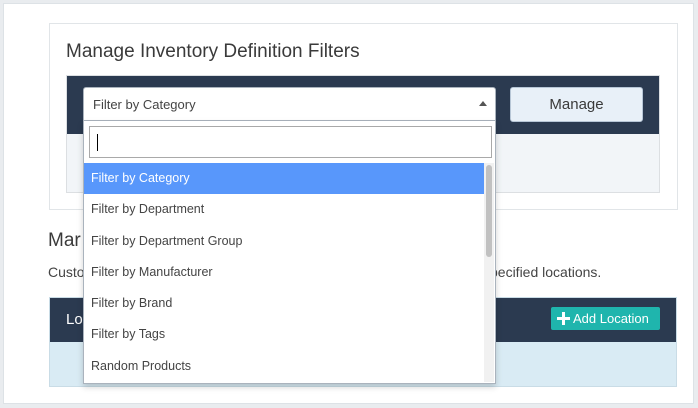 This screenshot has height=408, width=698. What do you see at coordinates (285, 334) in the screenshot?
I see `dropdown-option-tags: Filter by Tags` at bounding box center [285, 334].